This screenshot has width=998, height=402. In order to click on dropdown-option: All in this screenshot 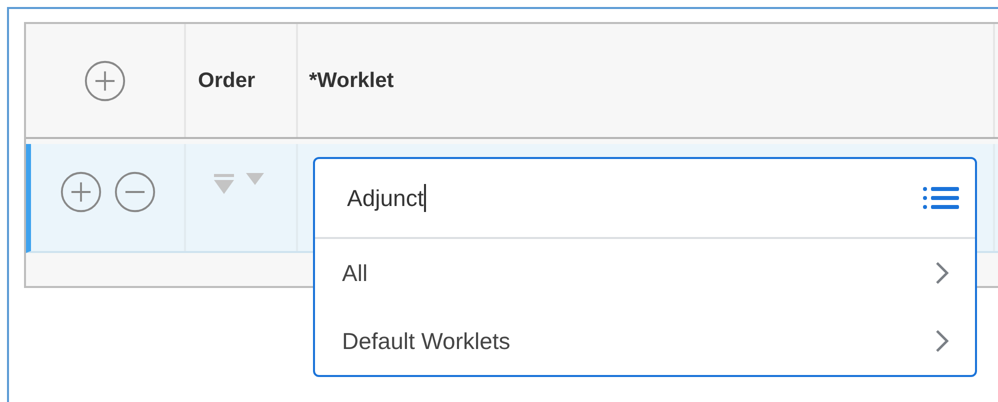, I will do `click(645, 273)`.